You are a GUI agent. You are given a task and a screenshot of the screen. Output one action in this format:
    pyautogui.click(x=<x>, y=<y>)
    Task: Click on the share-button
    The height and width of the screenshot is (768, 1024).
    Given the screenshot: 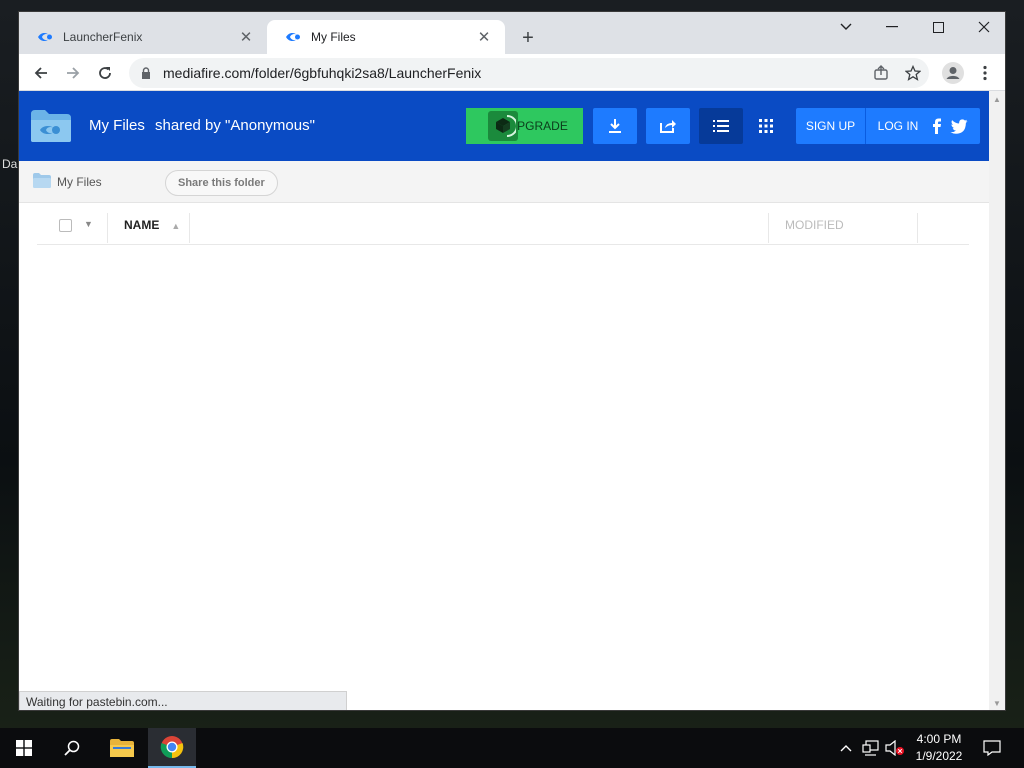 What is the action you would take?
    pyautogui.click(x=668, y=126)
    